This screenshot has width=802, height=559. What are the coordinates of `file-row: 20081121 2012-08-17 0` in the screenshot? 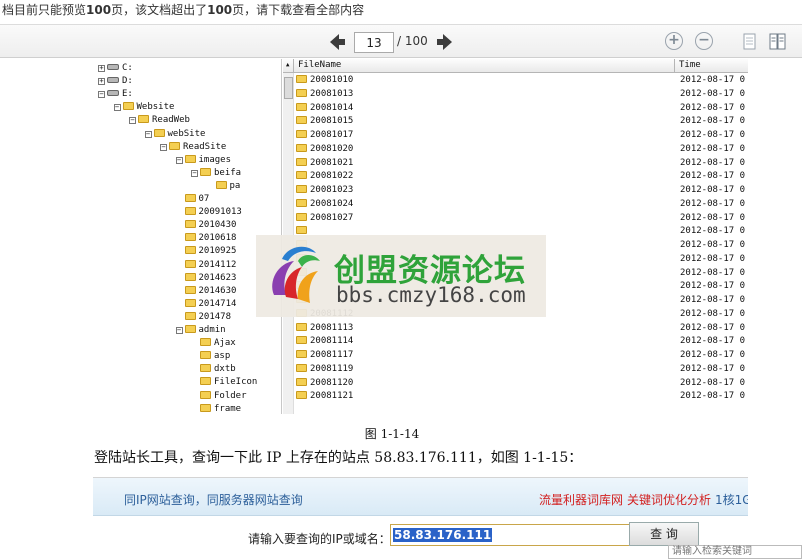 It's located at (522, 397).